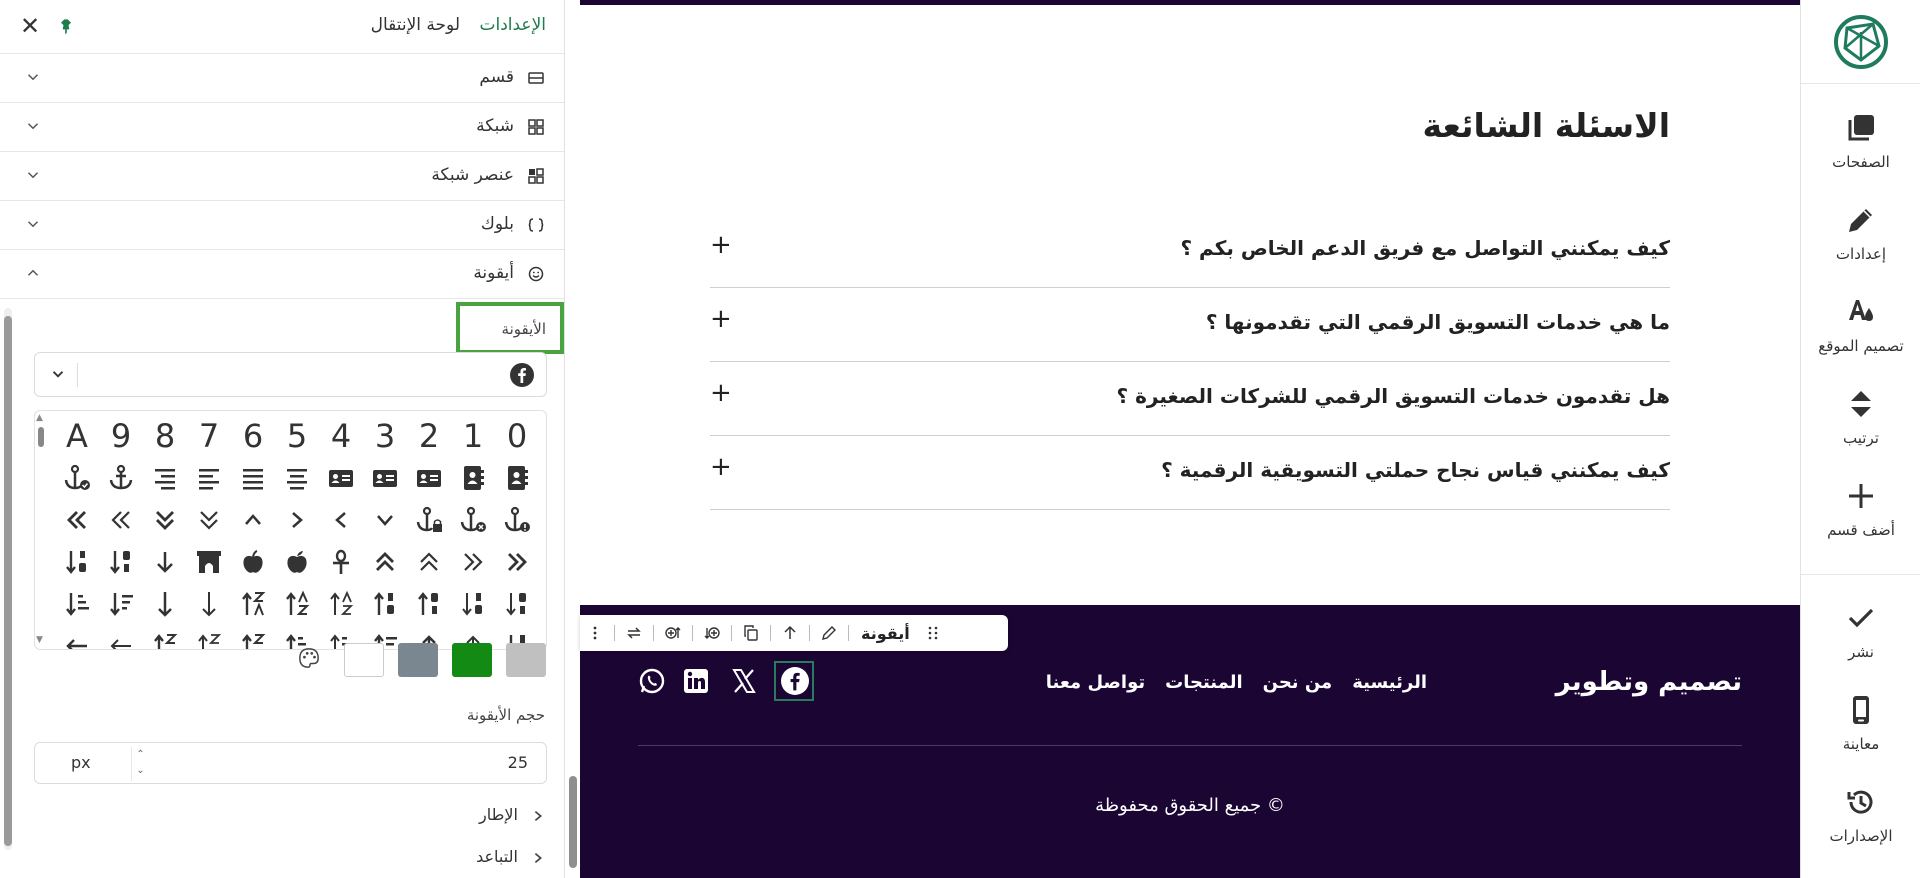 The height and width of the screenshot is (878, 1920). I want to click on icon-option-2: 2, so click(429, 436).